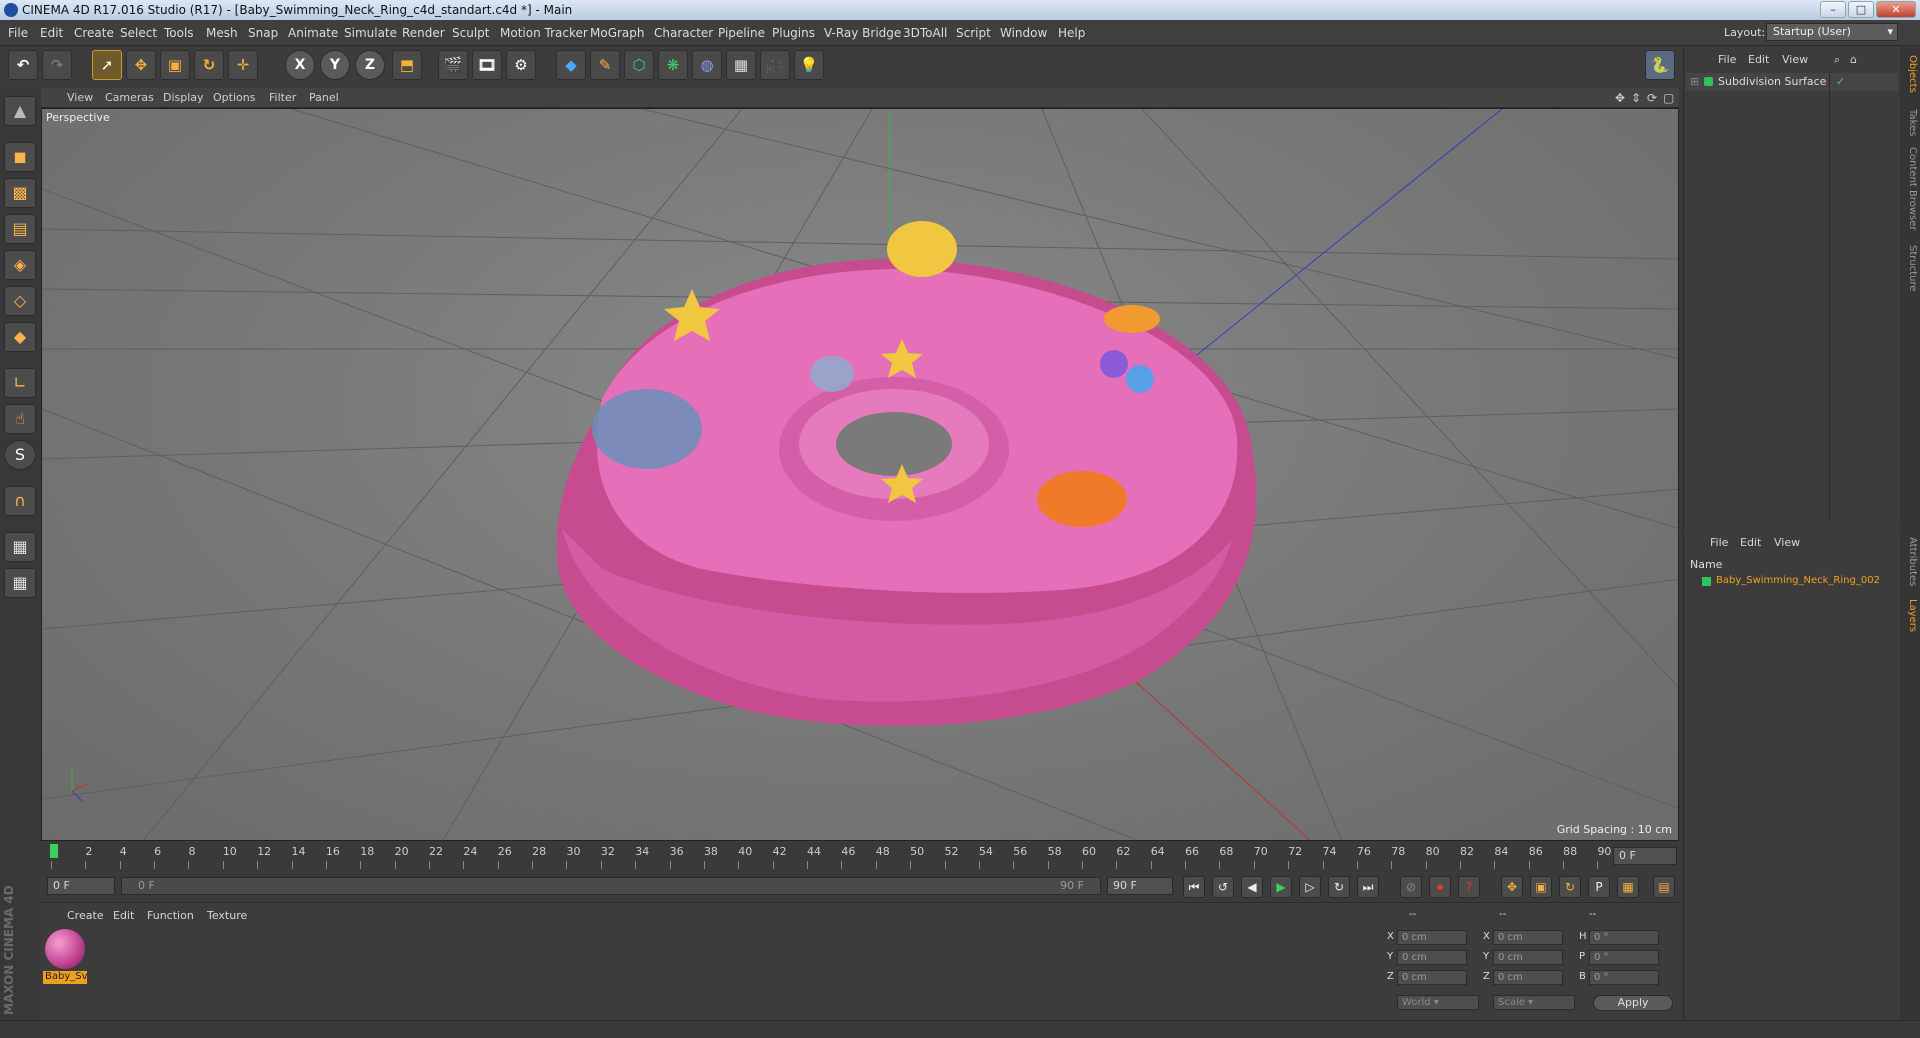 This screenshot has height=1038, width=1920. I want to click on light-icon: 💡, so click(809, 65).